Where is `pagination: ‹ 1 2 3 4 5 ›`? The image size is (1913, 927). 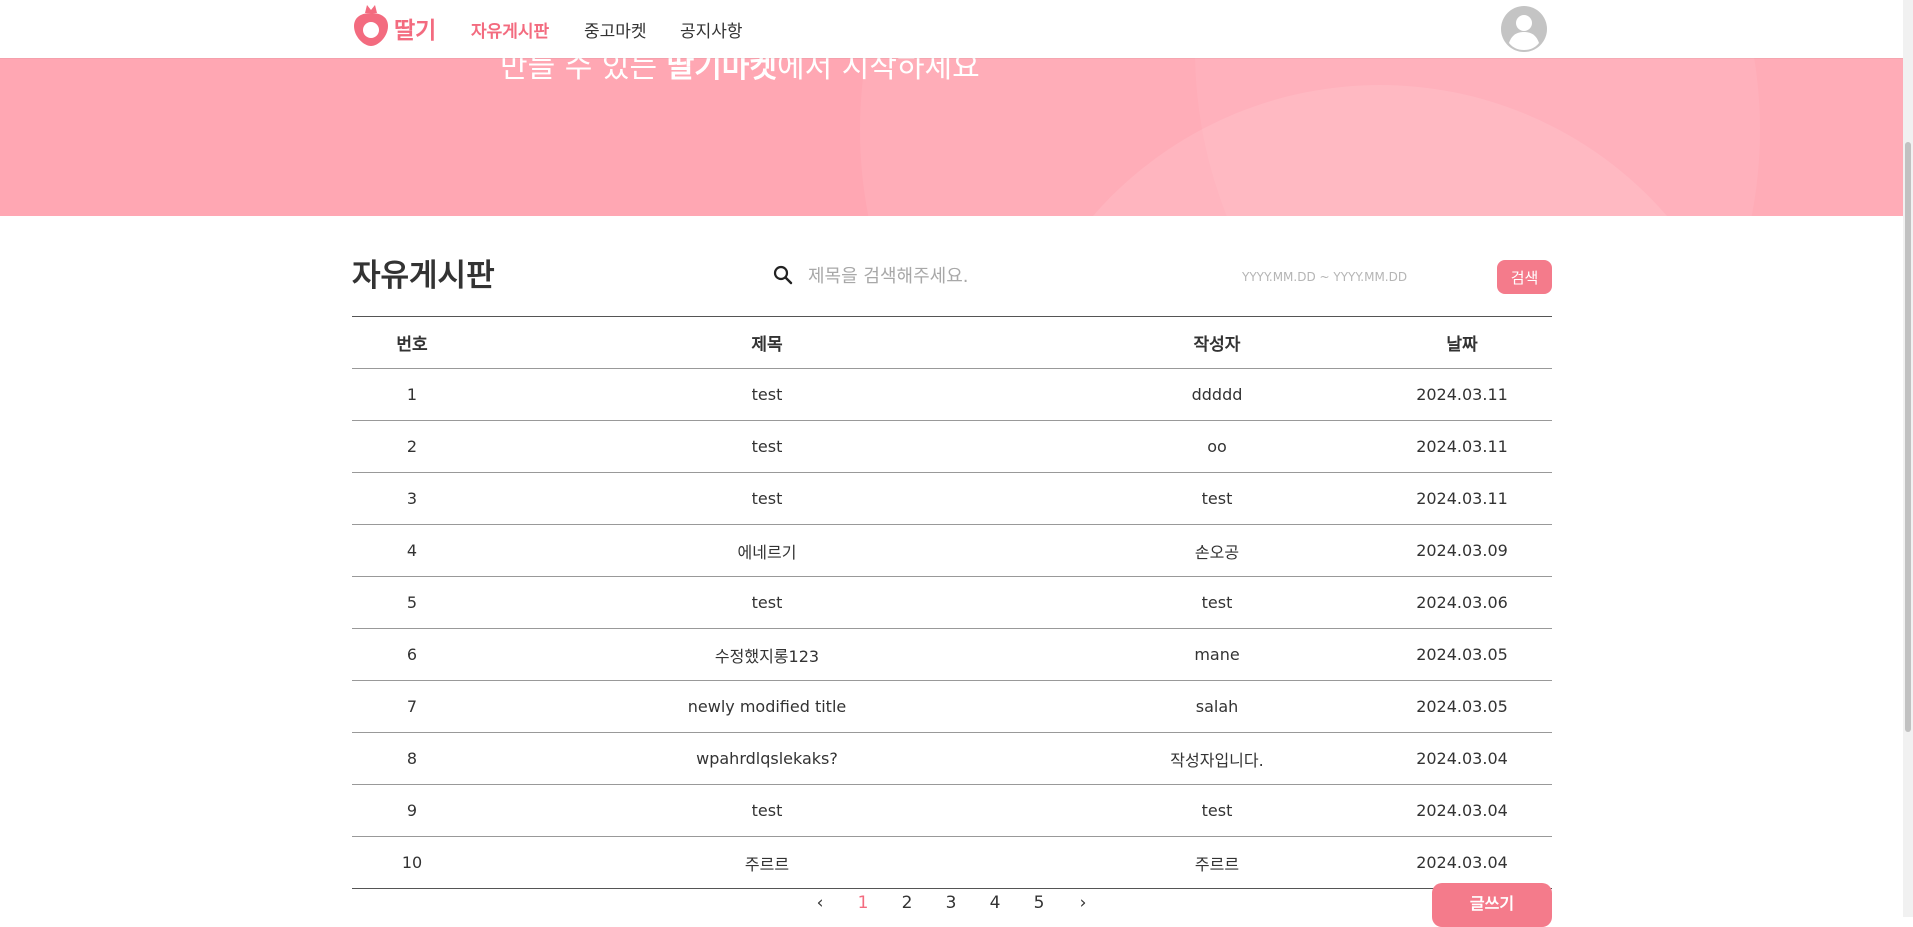
pagination: ‹ 1 2 3 4 5 › is located at coordinates (956, 905).